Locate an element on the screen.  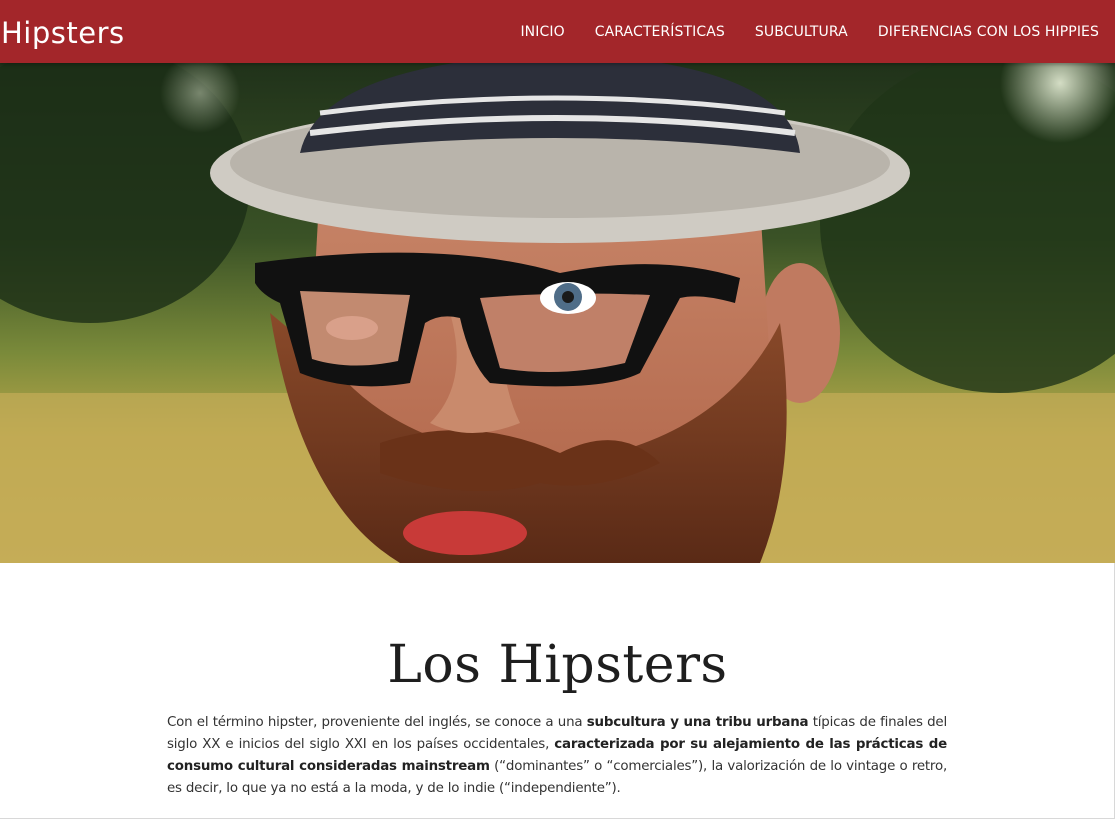
intro-bold-1: subcultura y una tribu urbana is located at coordinates (697, 722).